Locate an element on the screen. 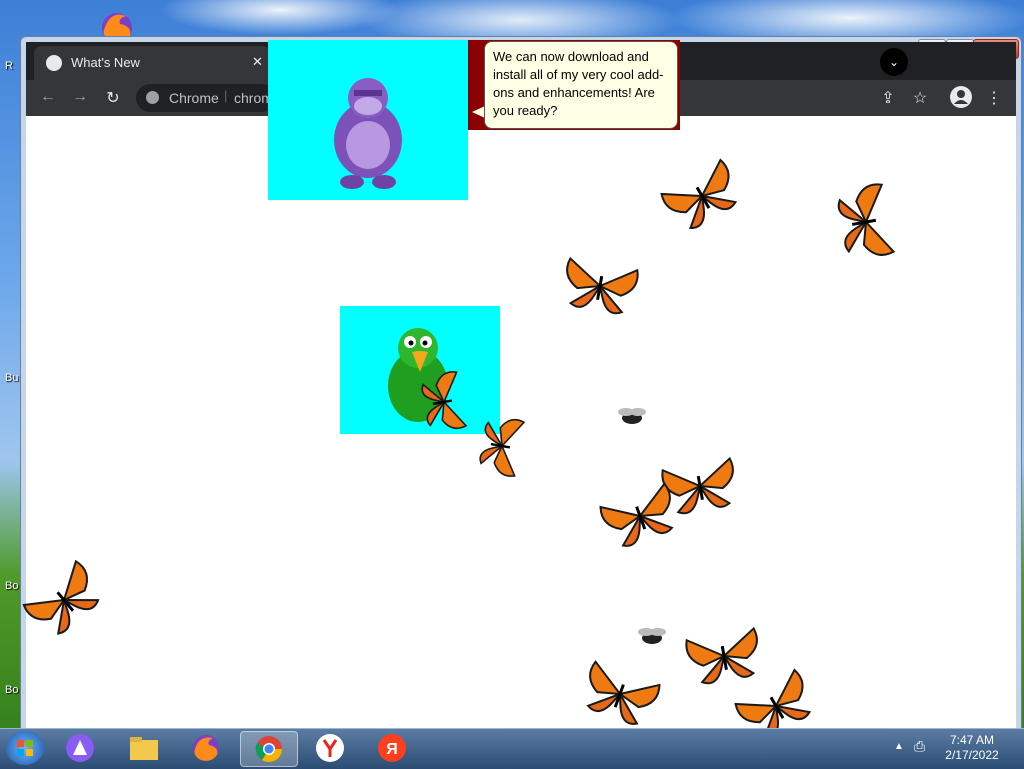 The width and height of the screenshot is (1024, 769). tab-title: What's New is located at coordinates (105, 62).